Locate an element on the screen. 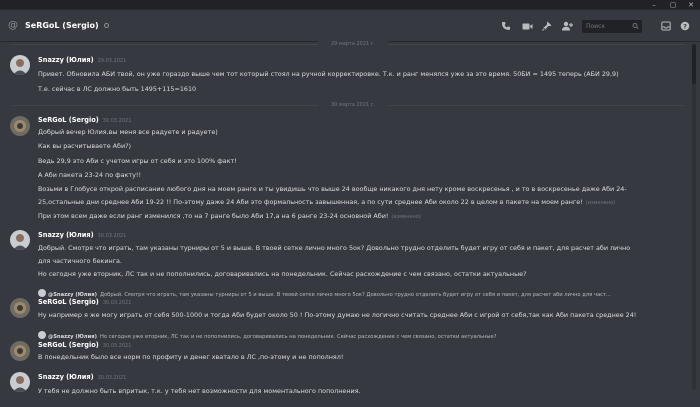  dm-title: SeRGoL (Sergio) is located at coordinates (62, 25).